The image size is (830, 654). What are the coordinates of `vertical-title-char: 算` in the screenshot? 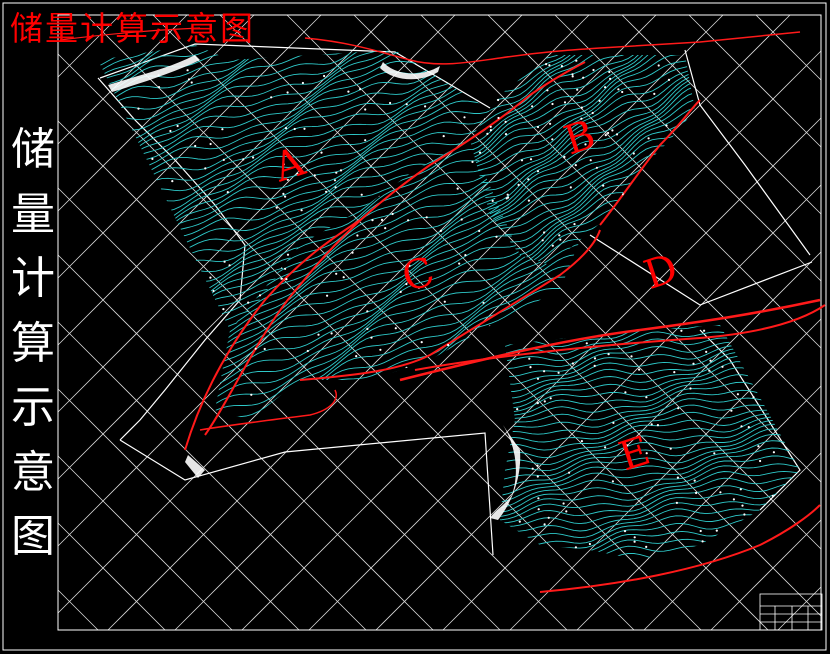 It's located at (33, 343).